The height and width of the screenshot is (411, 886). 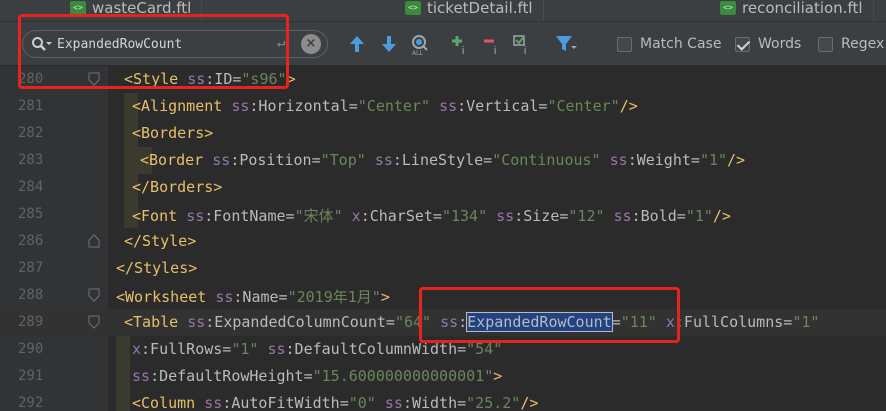 What do you see at coordinates (186, 349) in the screenshot?
I see `code-token: :FullRows=` at bounding box center [186, 349].